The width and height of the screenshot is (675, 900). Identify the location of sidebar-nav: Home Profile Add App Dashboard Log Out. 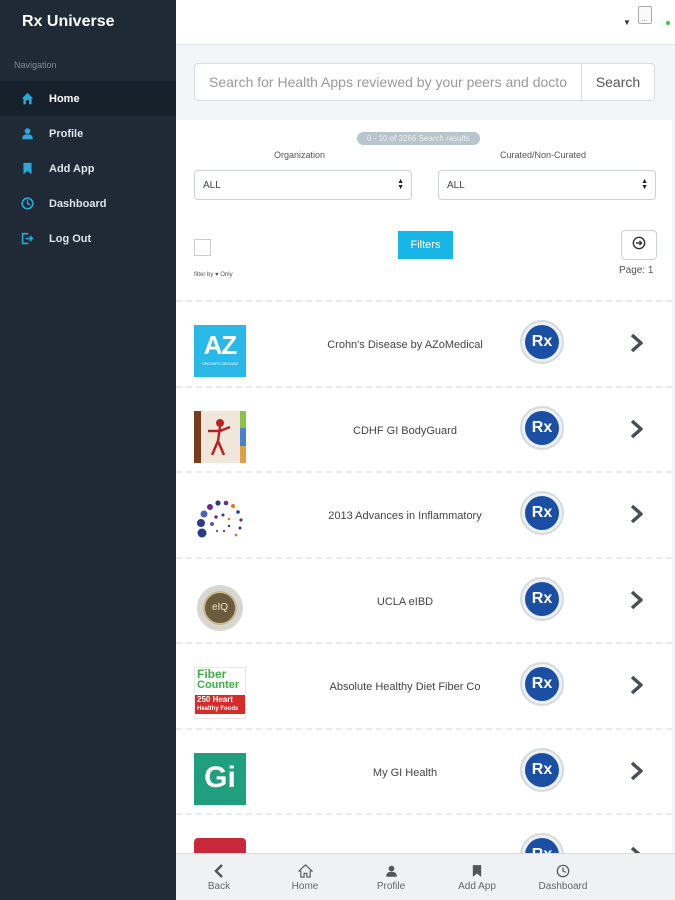
(88, 168).